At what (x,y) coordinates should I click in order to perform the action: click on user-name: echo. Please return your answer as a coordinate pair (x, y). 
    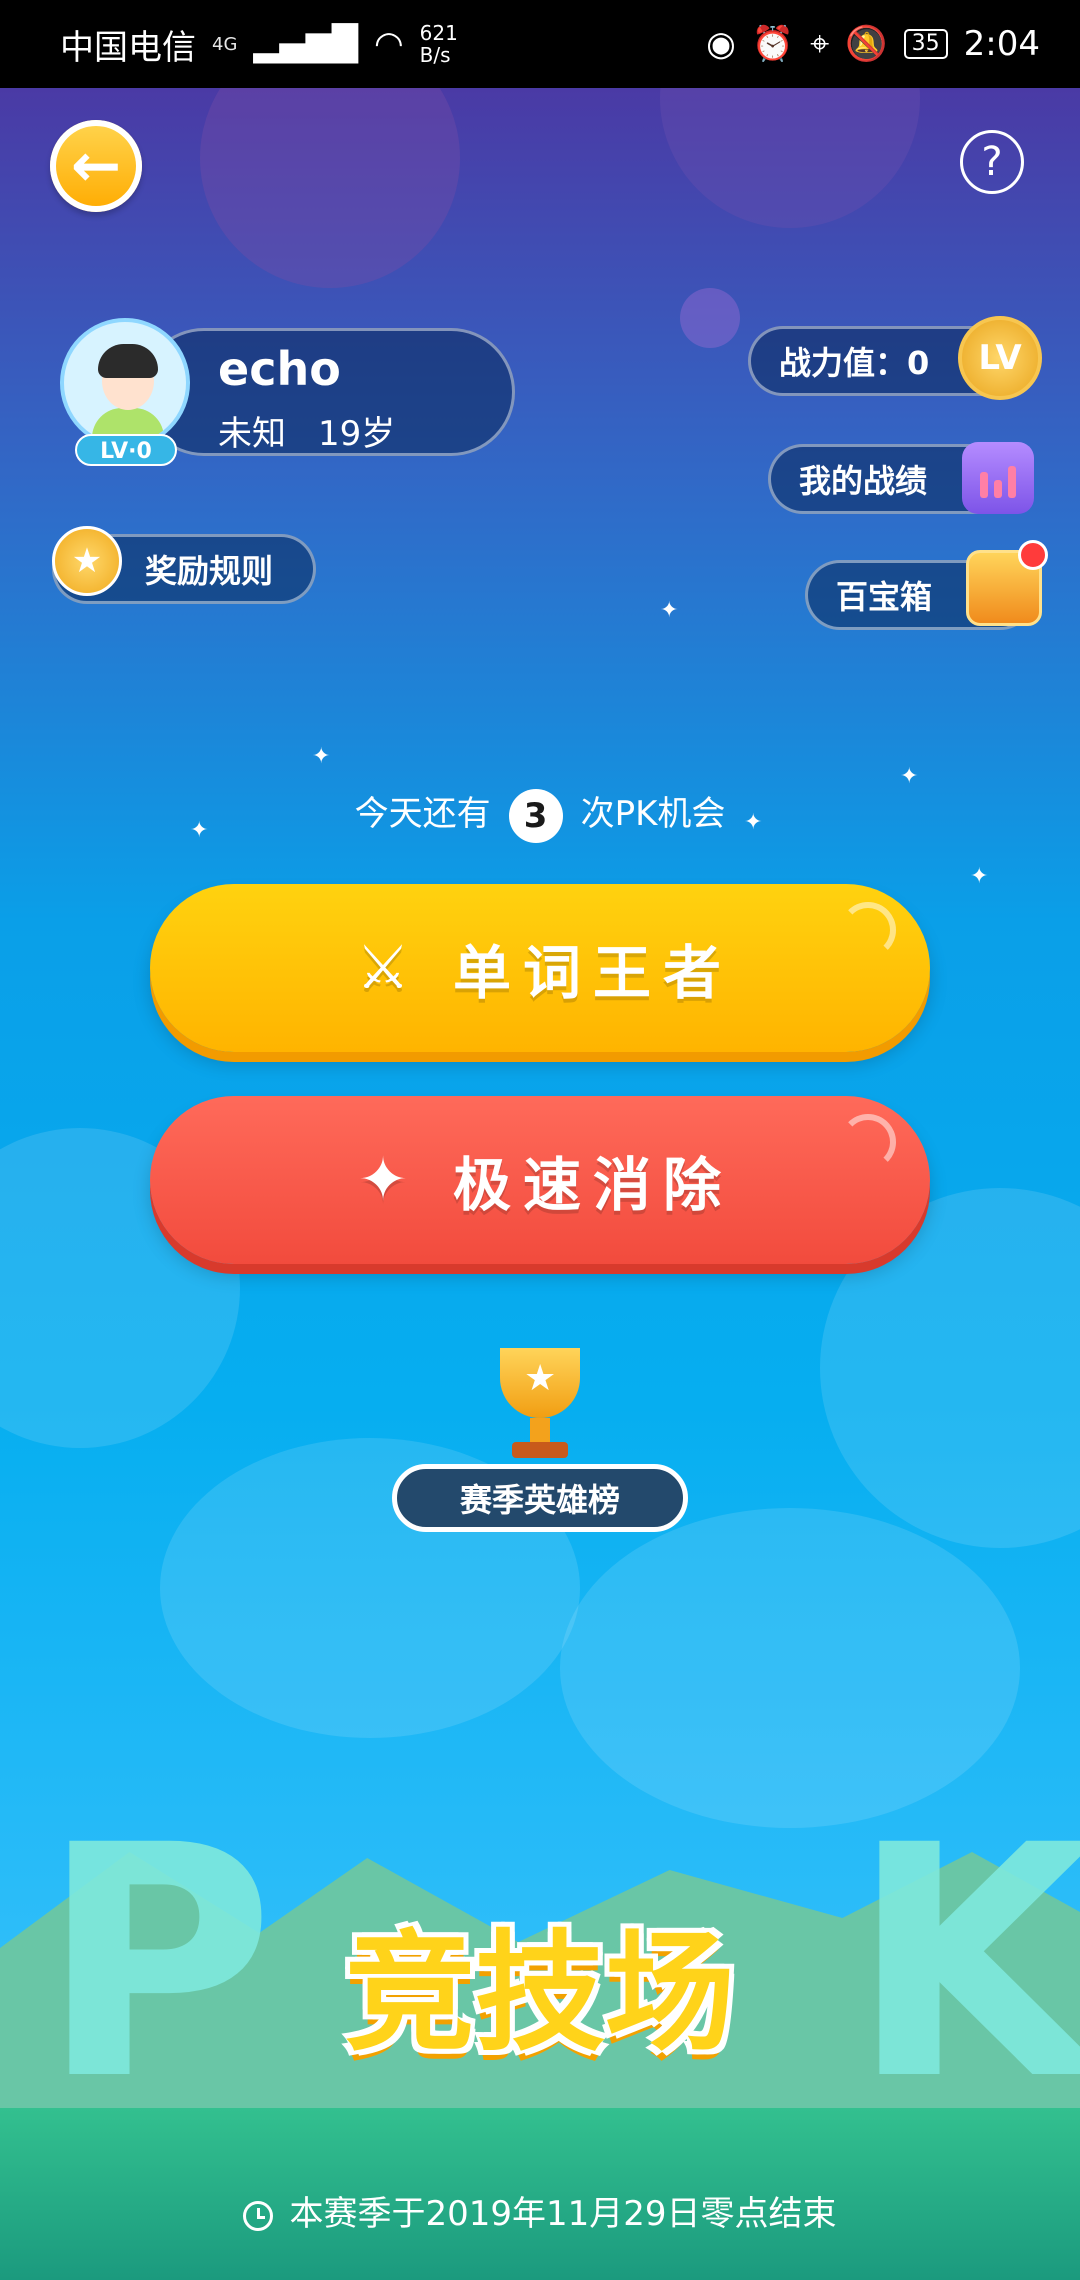
    Looking at the image, I should click on (279, 369).